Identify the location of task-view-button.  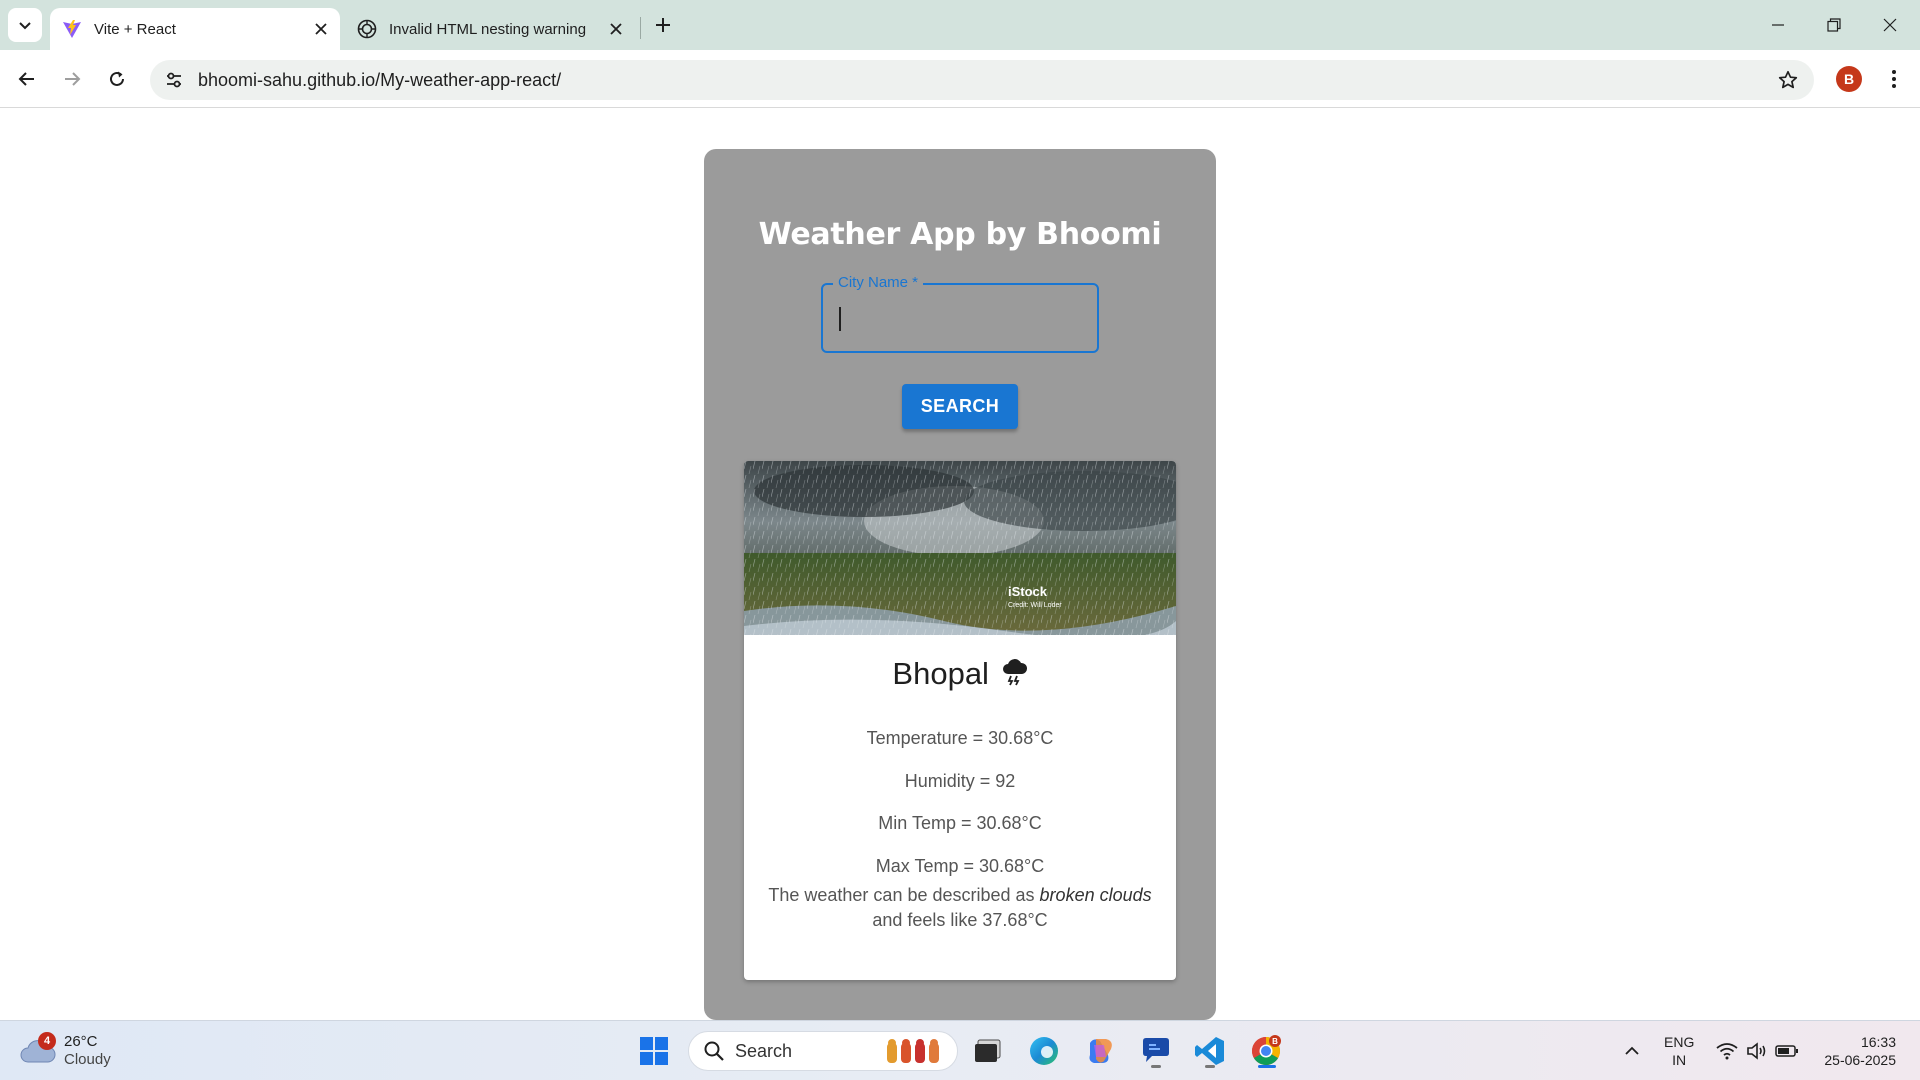
(988, 1051).